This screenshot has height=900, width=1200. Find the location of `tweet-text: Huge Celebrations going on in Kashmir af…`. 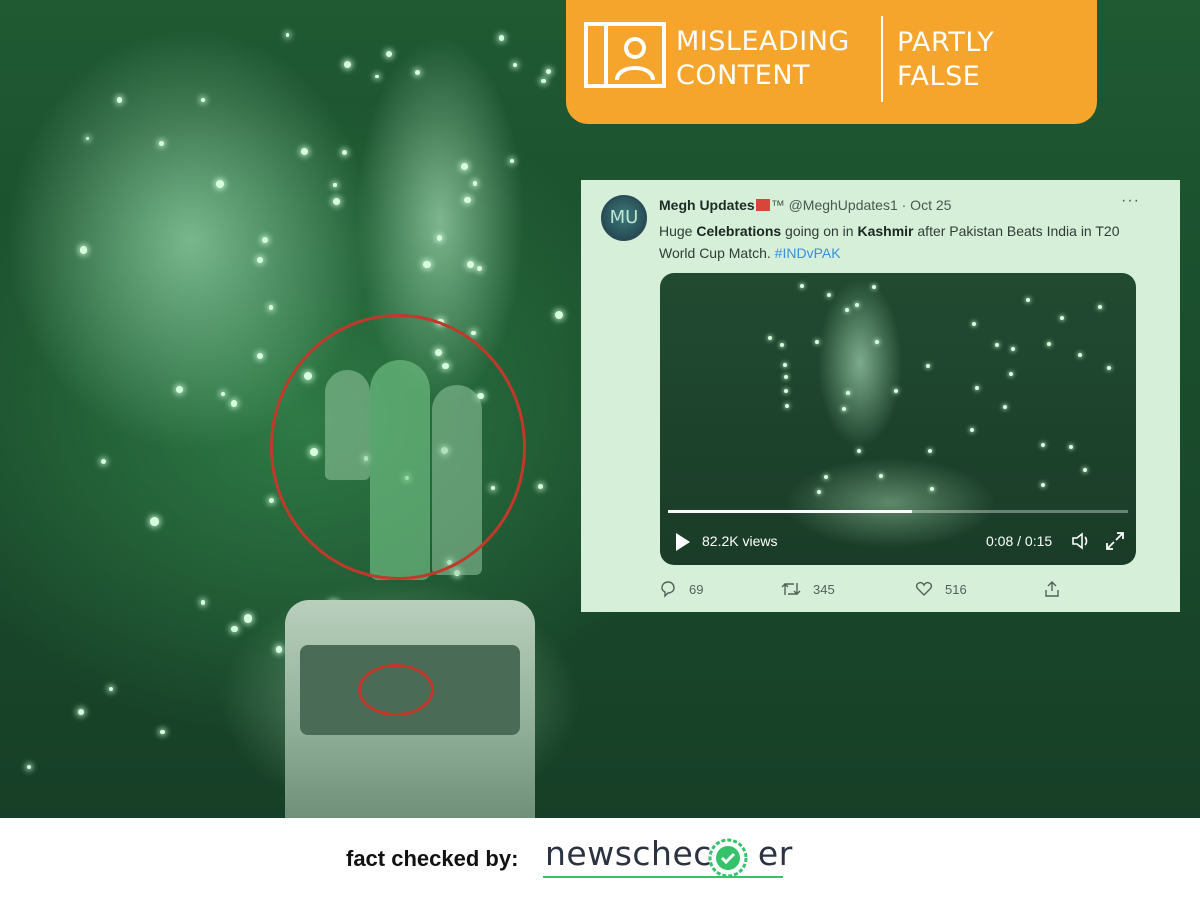

tweet-text: Huge Celebrations going on in Kashmir af… is located at coordinates (899, 242).